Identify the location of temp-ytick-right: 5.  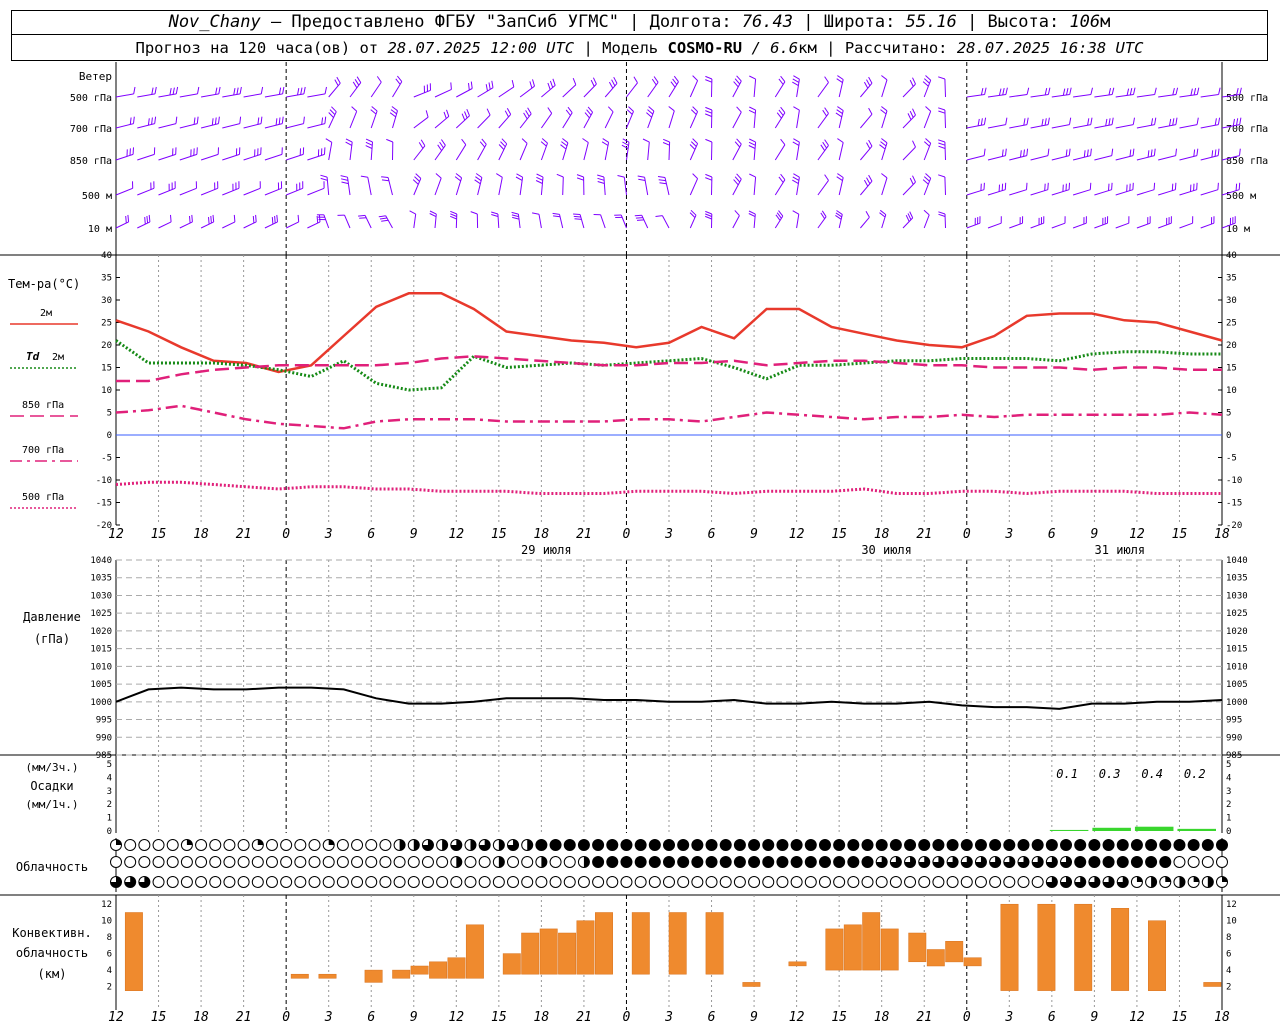
(1228, 414).